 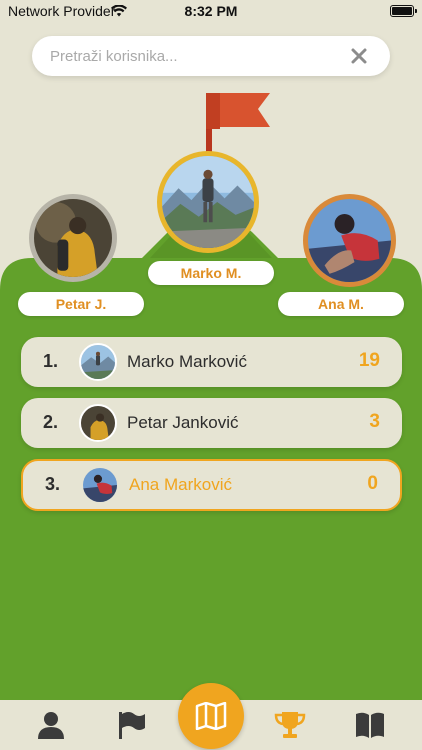 I want to click on search-input, so click(x=200, y=56).